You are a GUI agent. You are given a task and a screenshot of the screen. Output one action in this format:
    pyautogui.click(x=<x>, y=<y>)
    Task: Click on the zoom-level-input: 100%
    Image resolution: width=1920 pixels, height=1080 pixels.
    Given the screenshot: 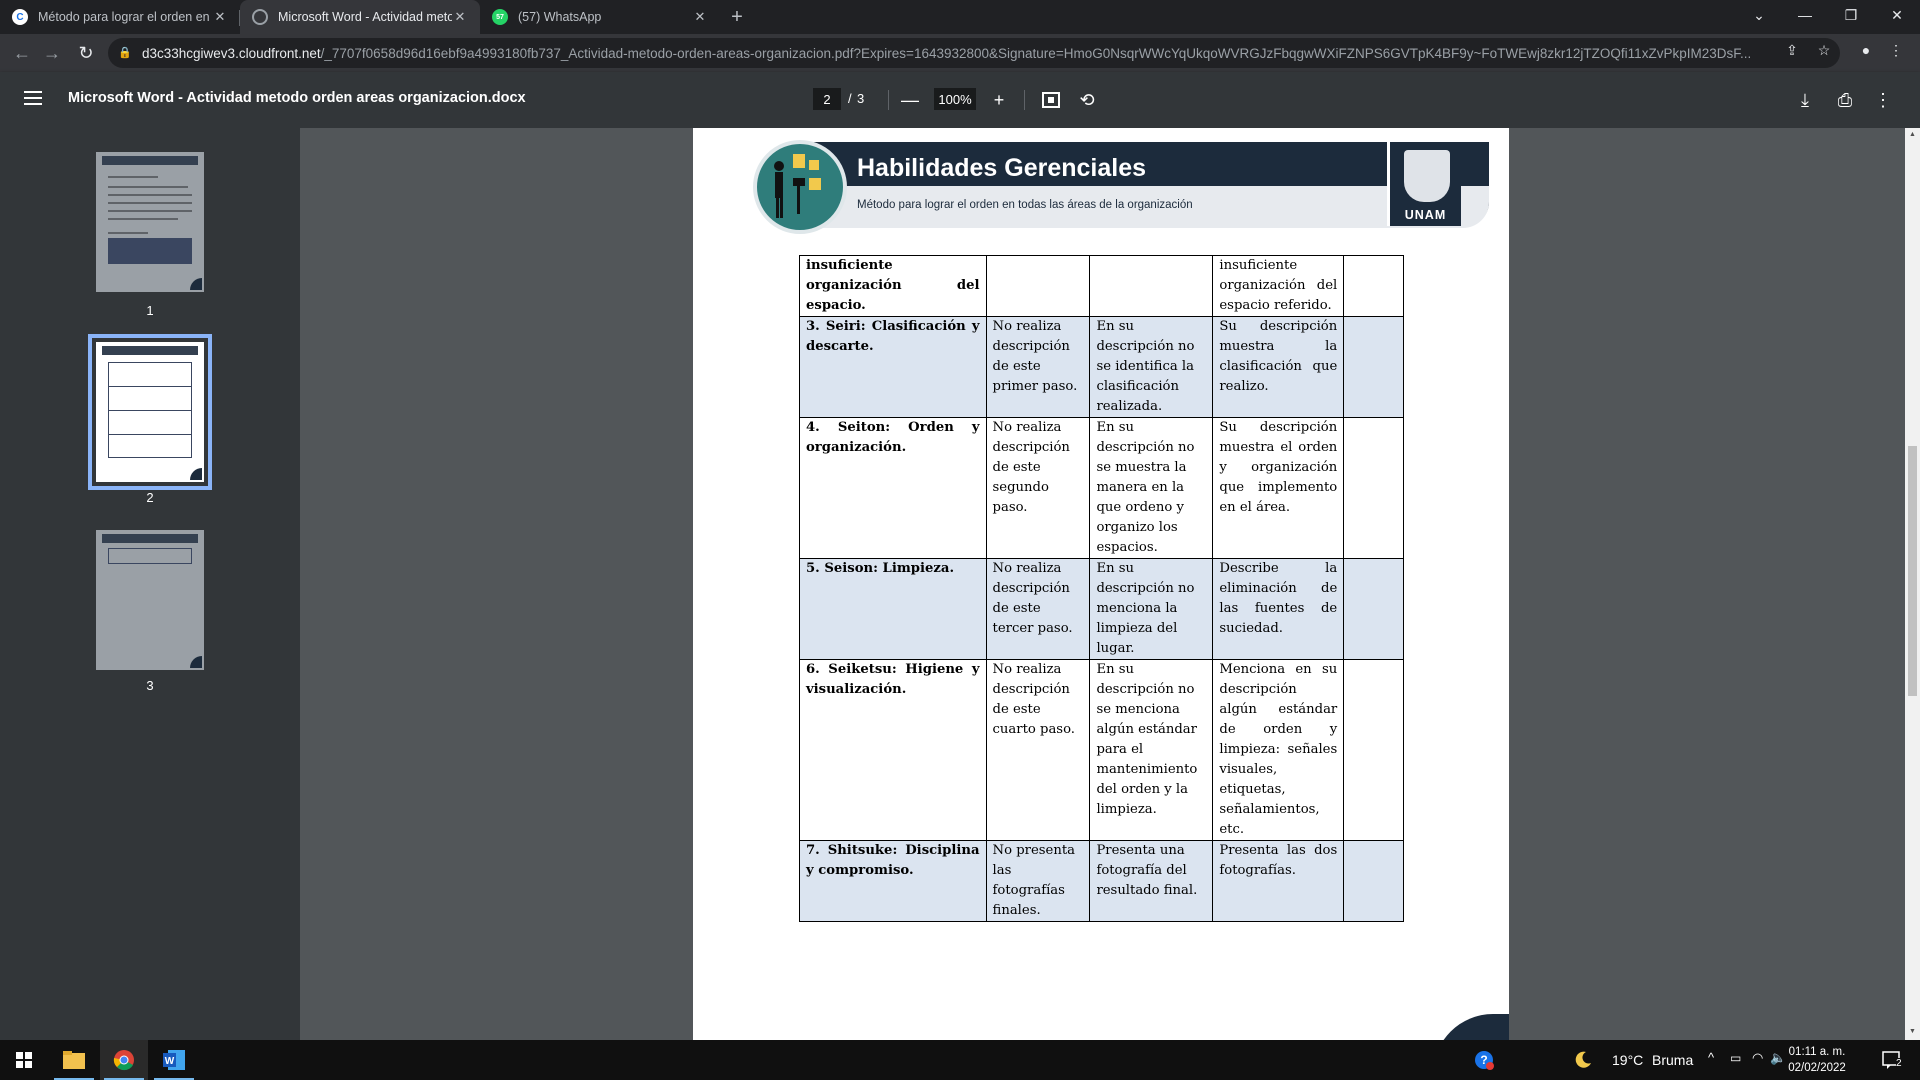 What is the action you would take?
    pyautogui.click(x=955, y=99)
    